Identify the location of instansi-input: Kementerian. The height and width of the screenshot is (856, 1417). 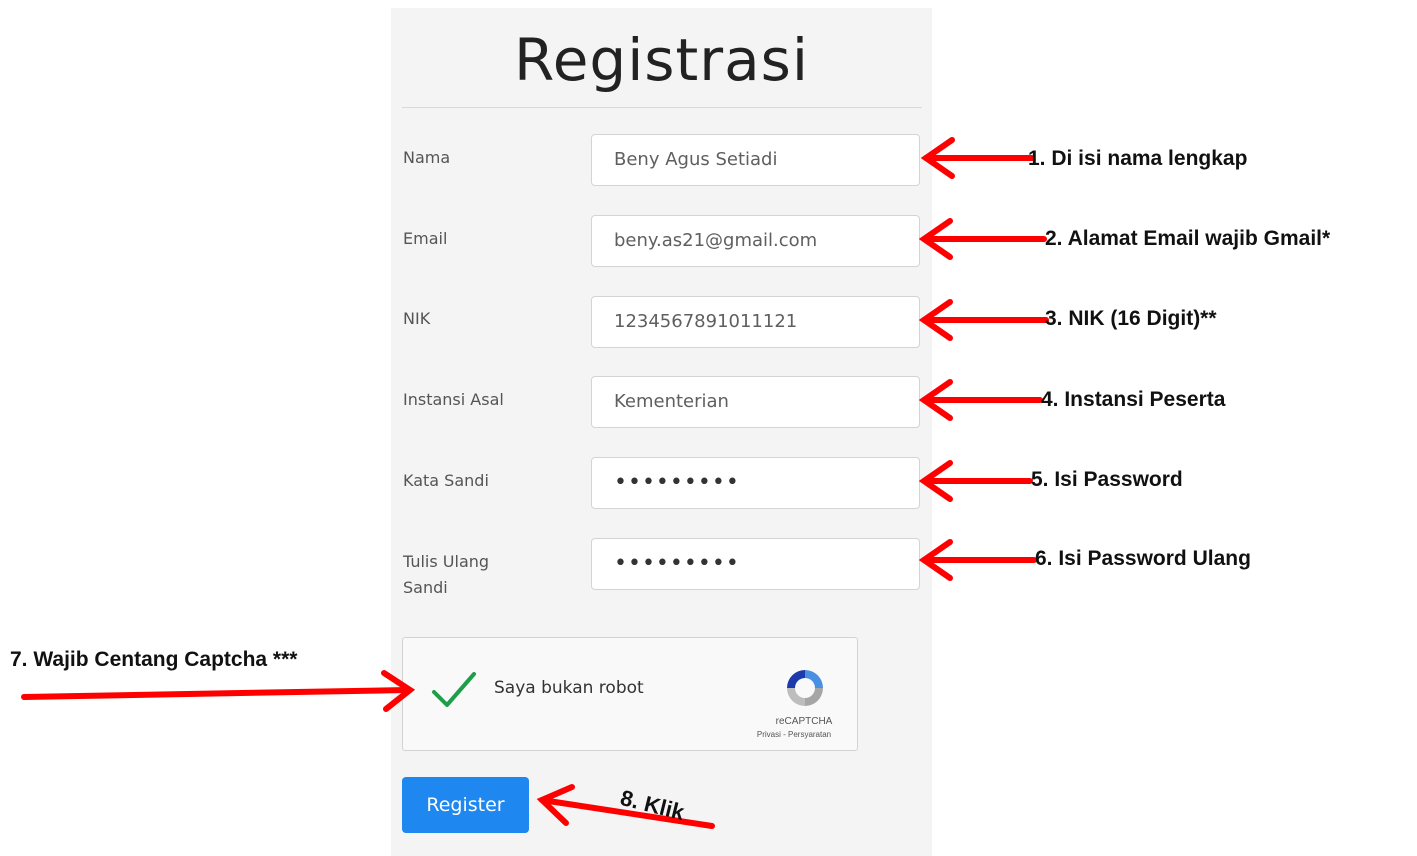
(755, 402).